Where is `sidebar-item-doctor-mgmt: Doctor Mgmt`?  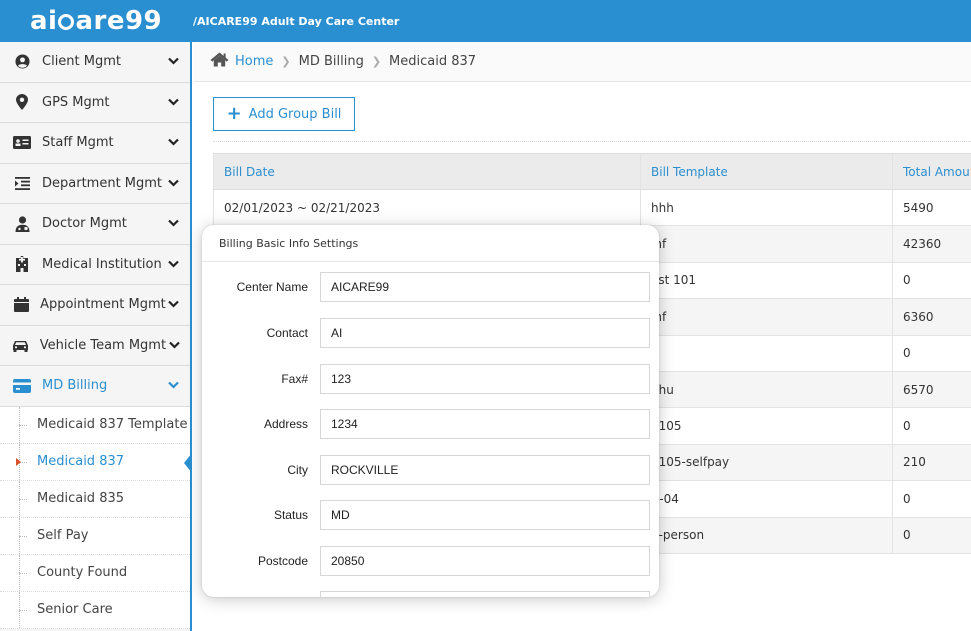
sidebar-item-doctor-mgmt: Doctor Mgmt is located at coordinates (95, 224).